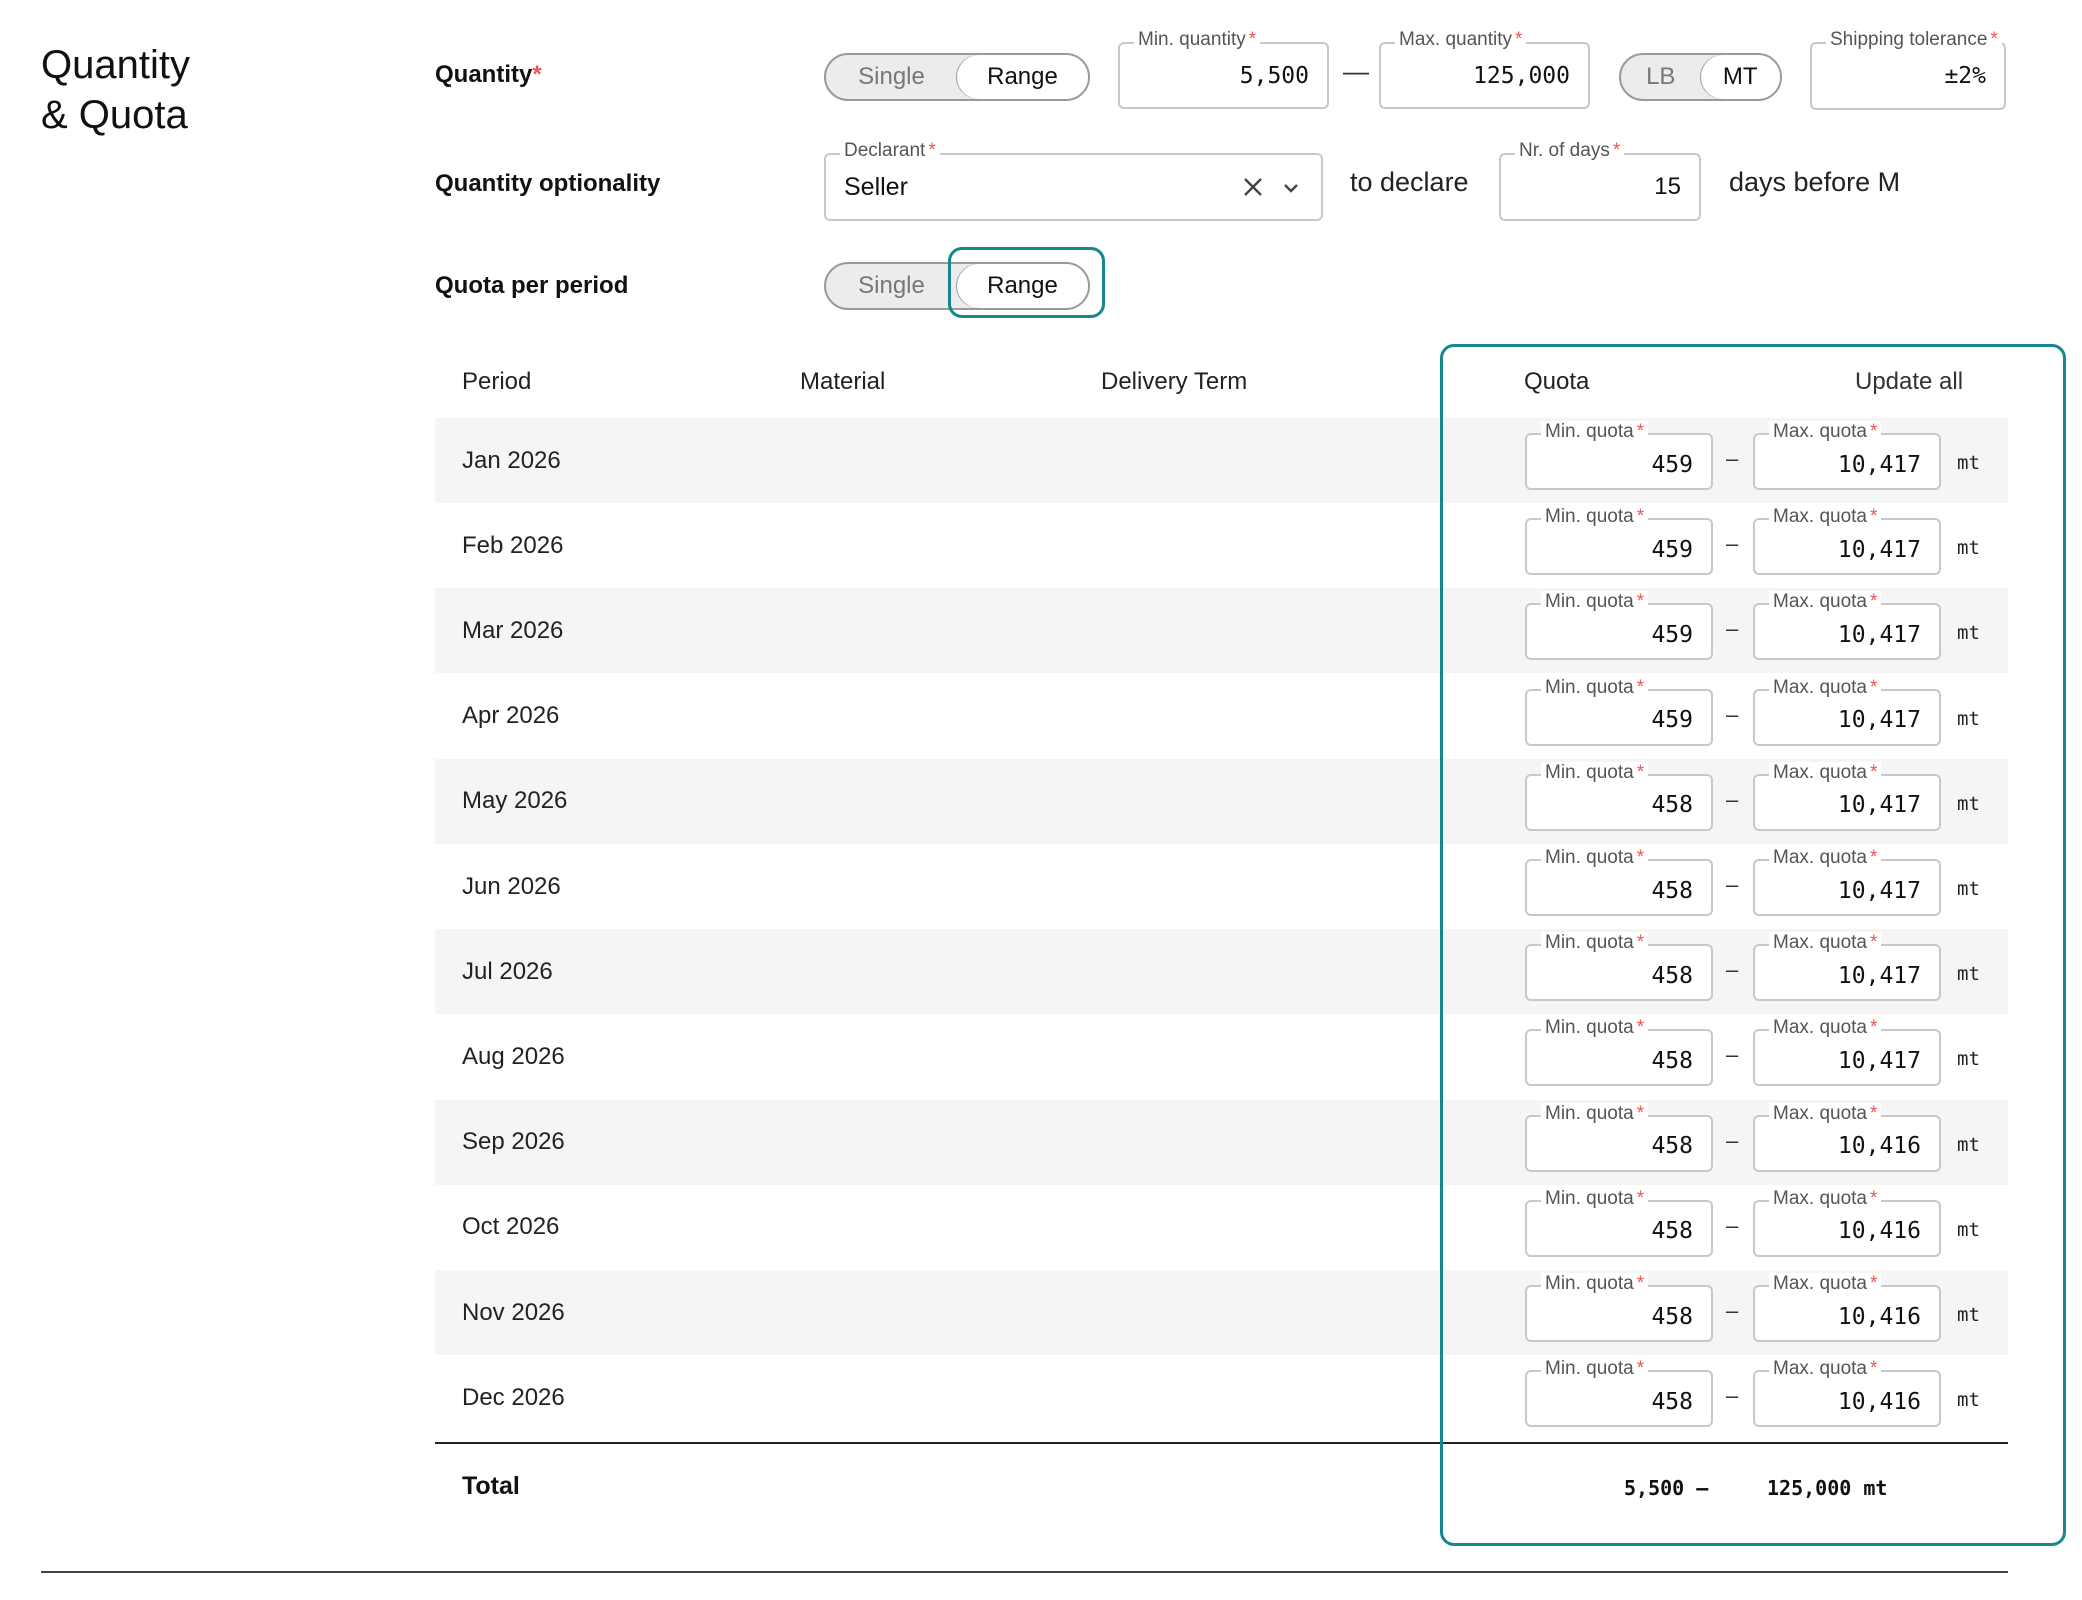 The height and width of the screenshot is (1600, 2082). I want to click on max-quantity-field: Max. quantity * 125,000, so click(1484, 68).